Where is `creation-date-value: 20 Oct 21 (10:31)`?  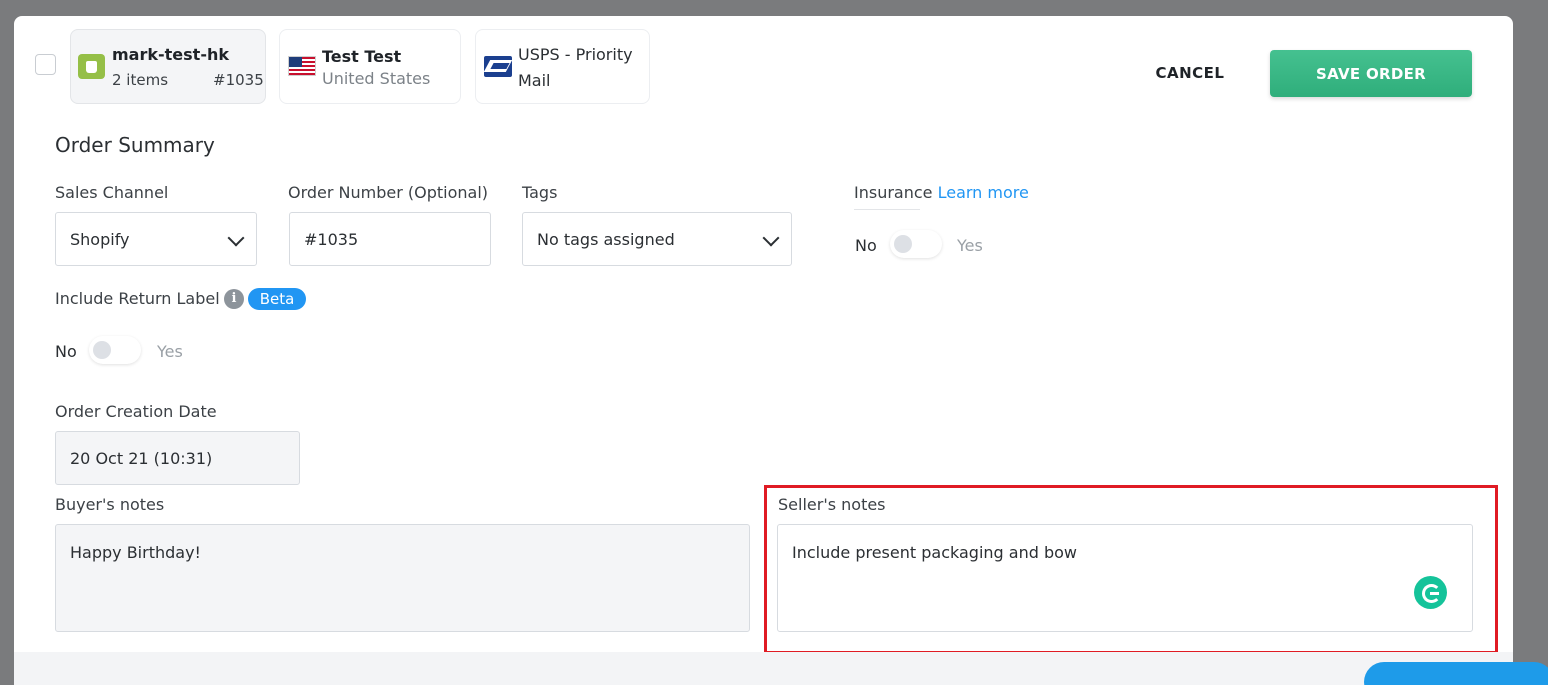
creation-date-value: 20 Oct 21 (10:31) is located at coordinates (141, 458).